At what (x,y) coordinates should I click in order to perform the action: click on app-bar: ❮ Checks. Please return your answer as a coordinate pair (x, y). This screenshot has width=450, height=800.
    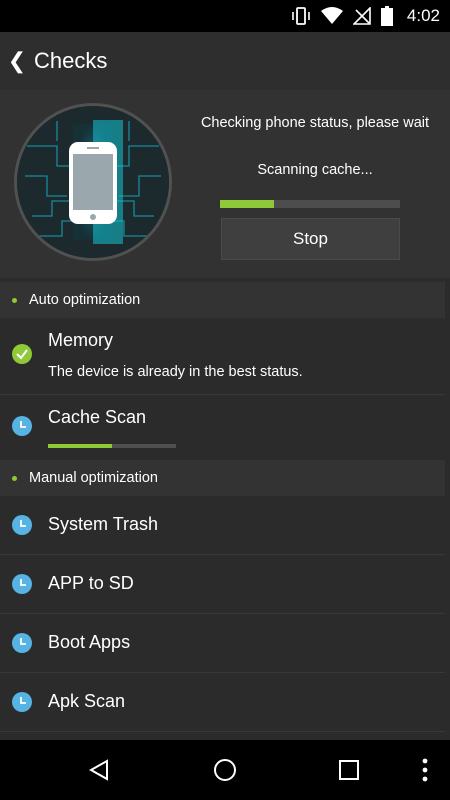
    Looking at the image, I should click on (225, 61).